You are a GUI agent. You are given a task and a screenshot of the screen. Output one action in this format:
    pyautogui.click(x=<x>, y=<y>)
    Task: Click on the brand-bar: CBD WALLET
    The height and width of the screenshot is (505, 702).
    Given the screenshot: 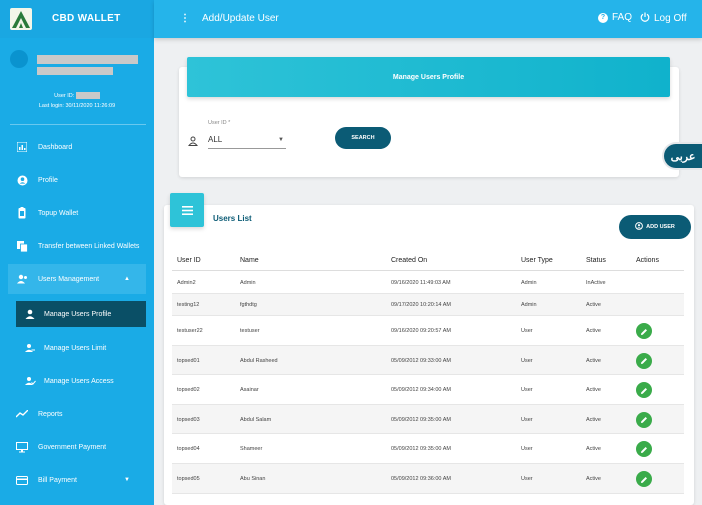 What is the action you would take?
    pyautogui.click(x=77, y=19)
    